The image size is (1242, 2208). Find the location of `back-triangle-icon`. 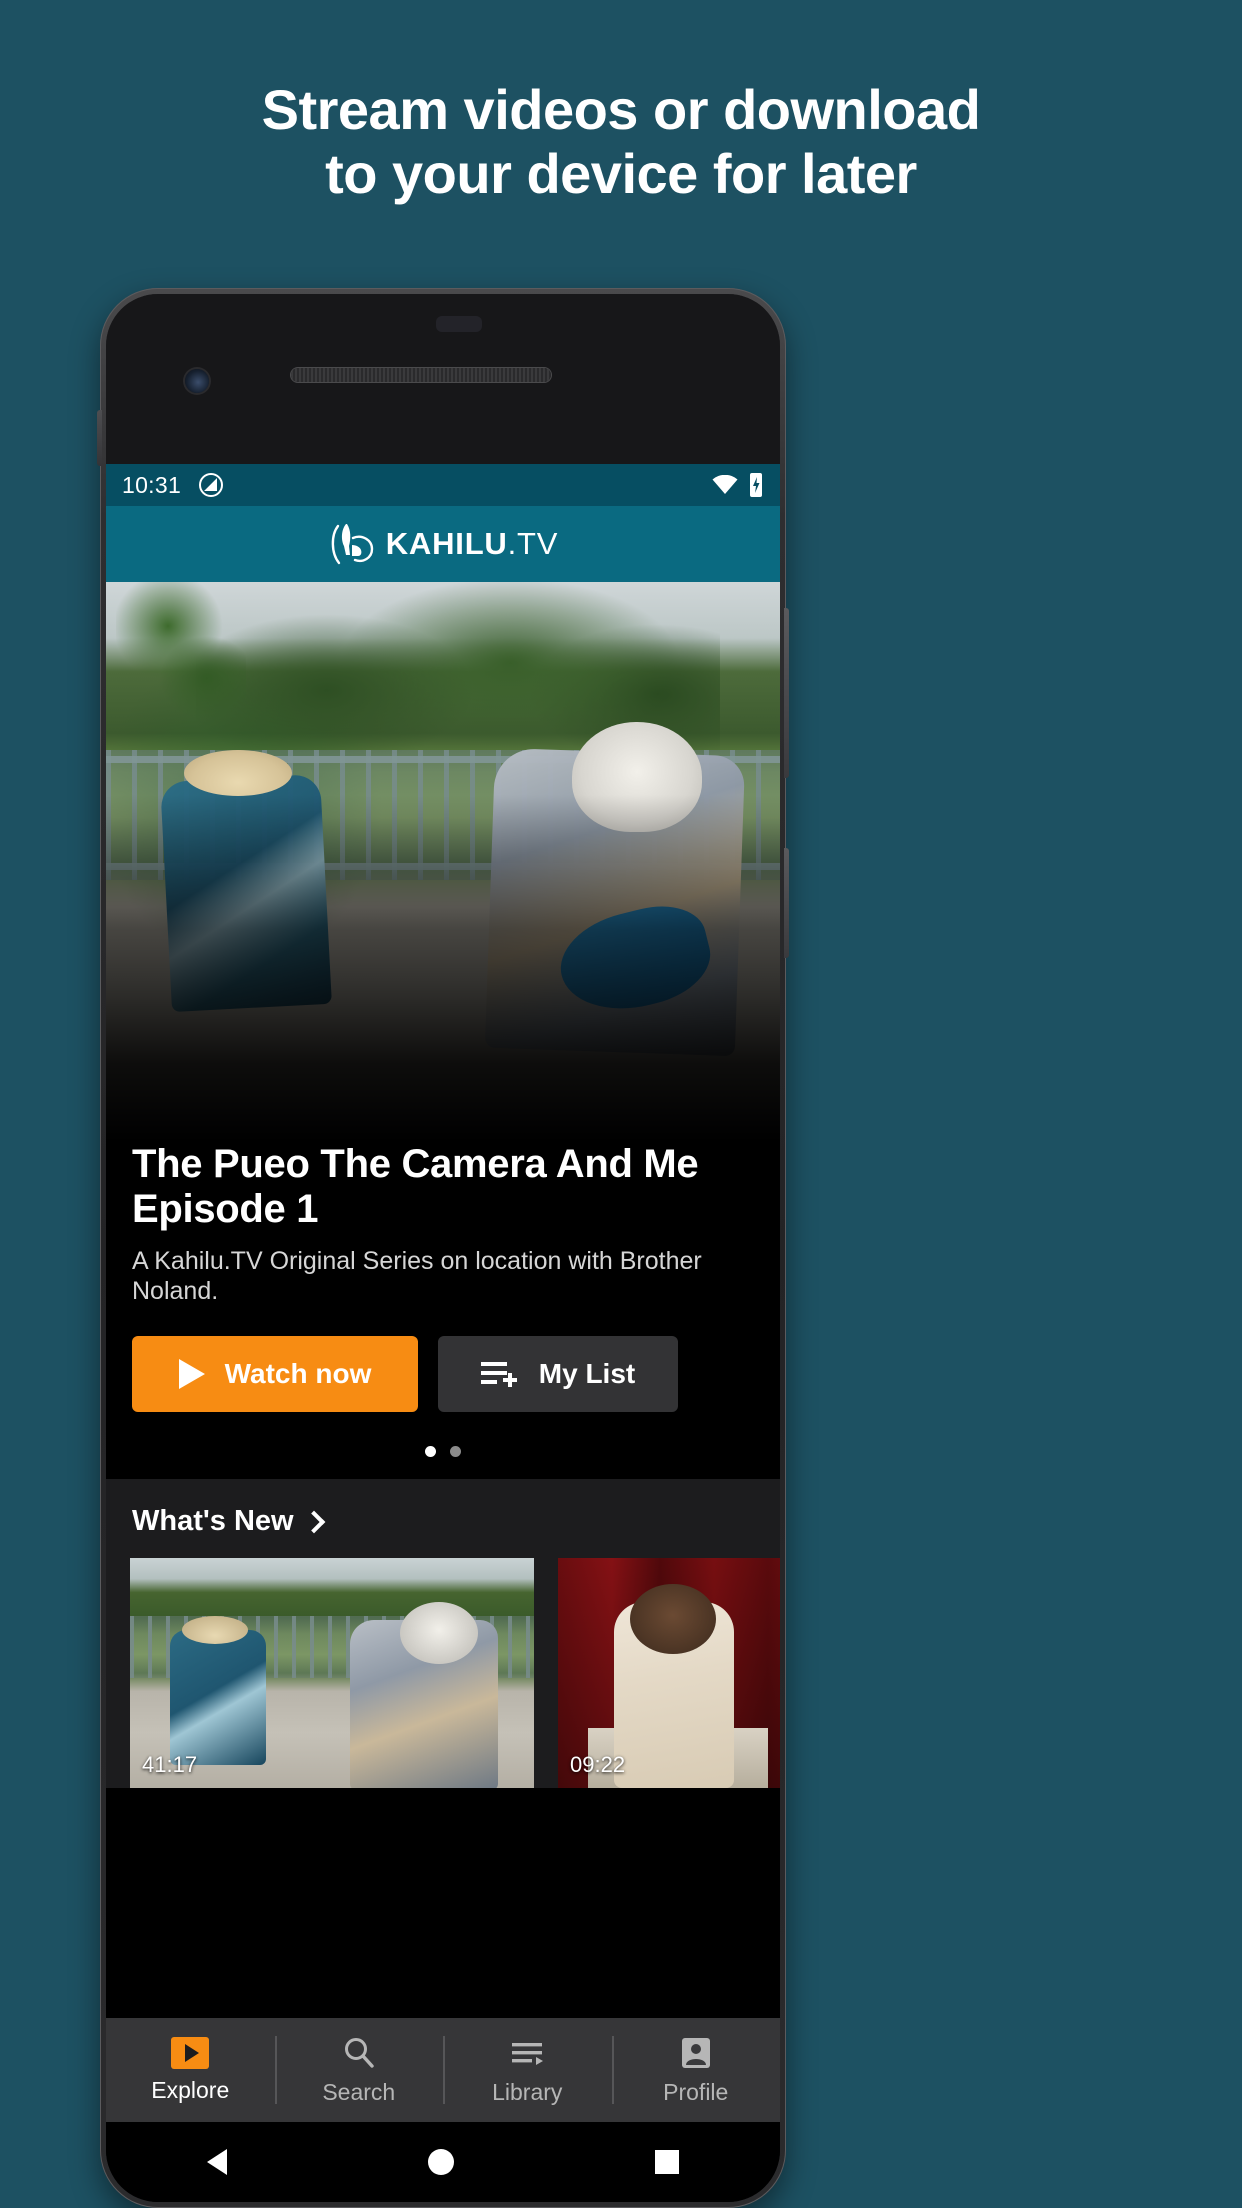

back-triangle-icon is located at coordinates (216, 2162).